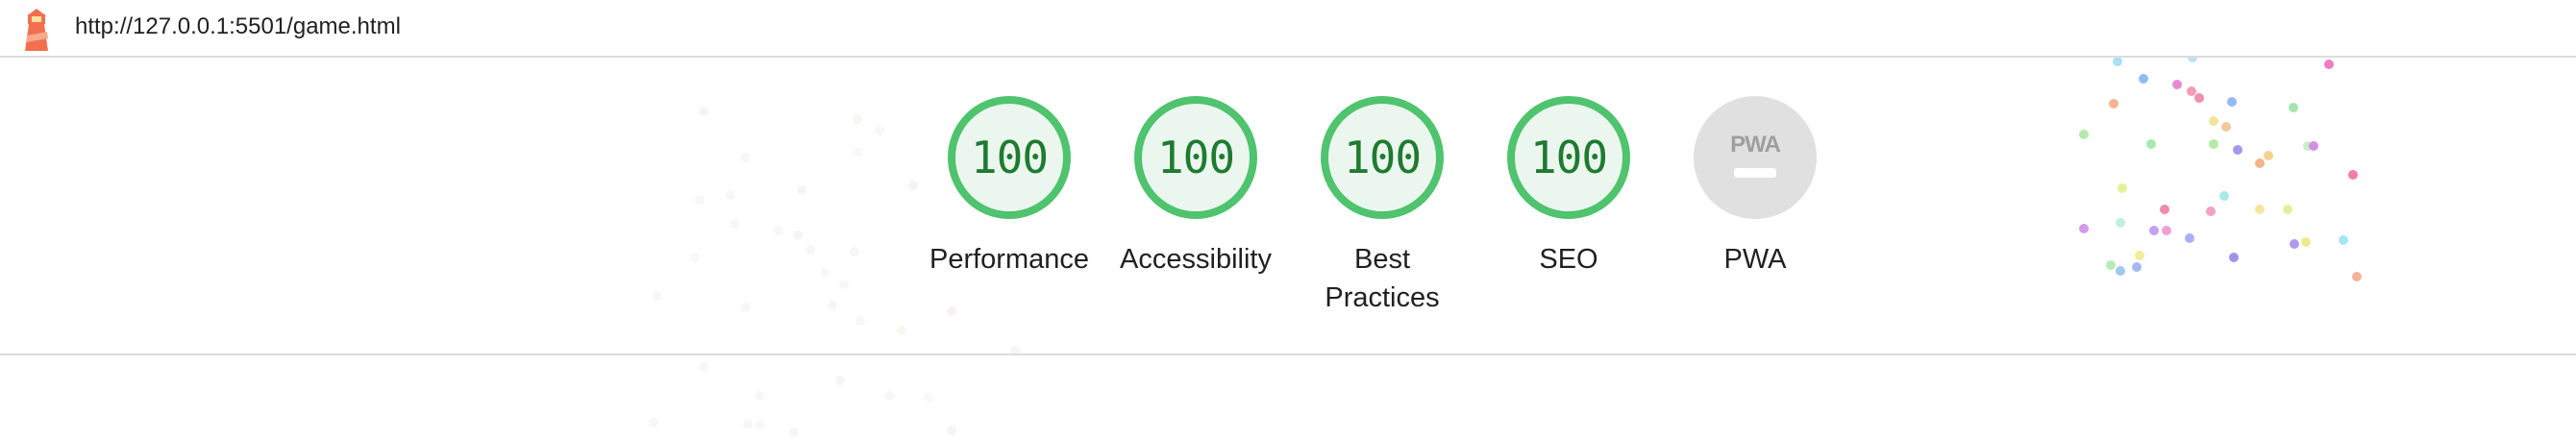 Image resolution: width=2576 pixels, height=438 pixels. I want to click on pwa-icon: PWA, so click(1756, 145).